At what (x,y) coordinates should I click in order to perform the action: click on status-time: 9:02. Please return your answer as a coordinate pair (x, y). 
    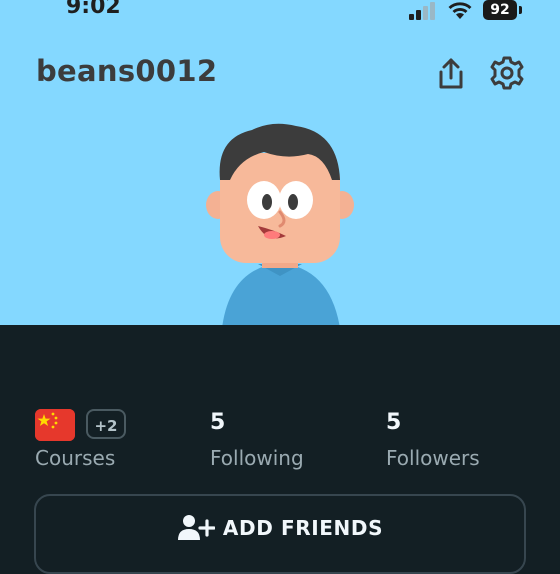
    Looking at the image, I should click on (93, 9).